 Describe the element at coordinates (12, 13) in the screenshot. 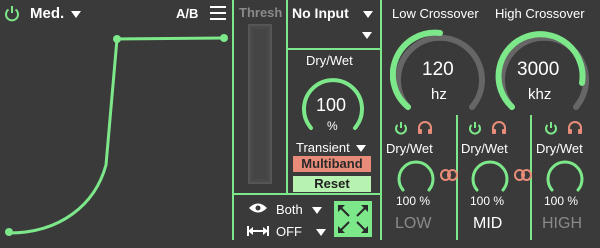

I see `power-icon` at that location.